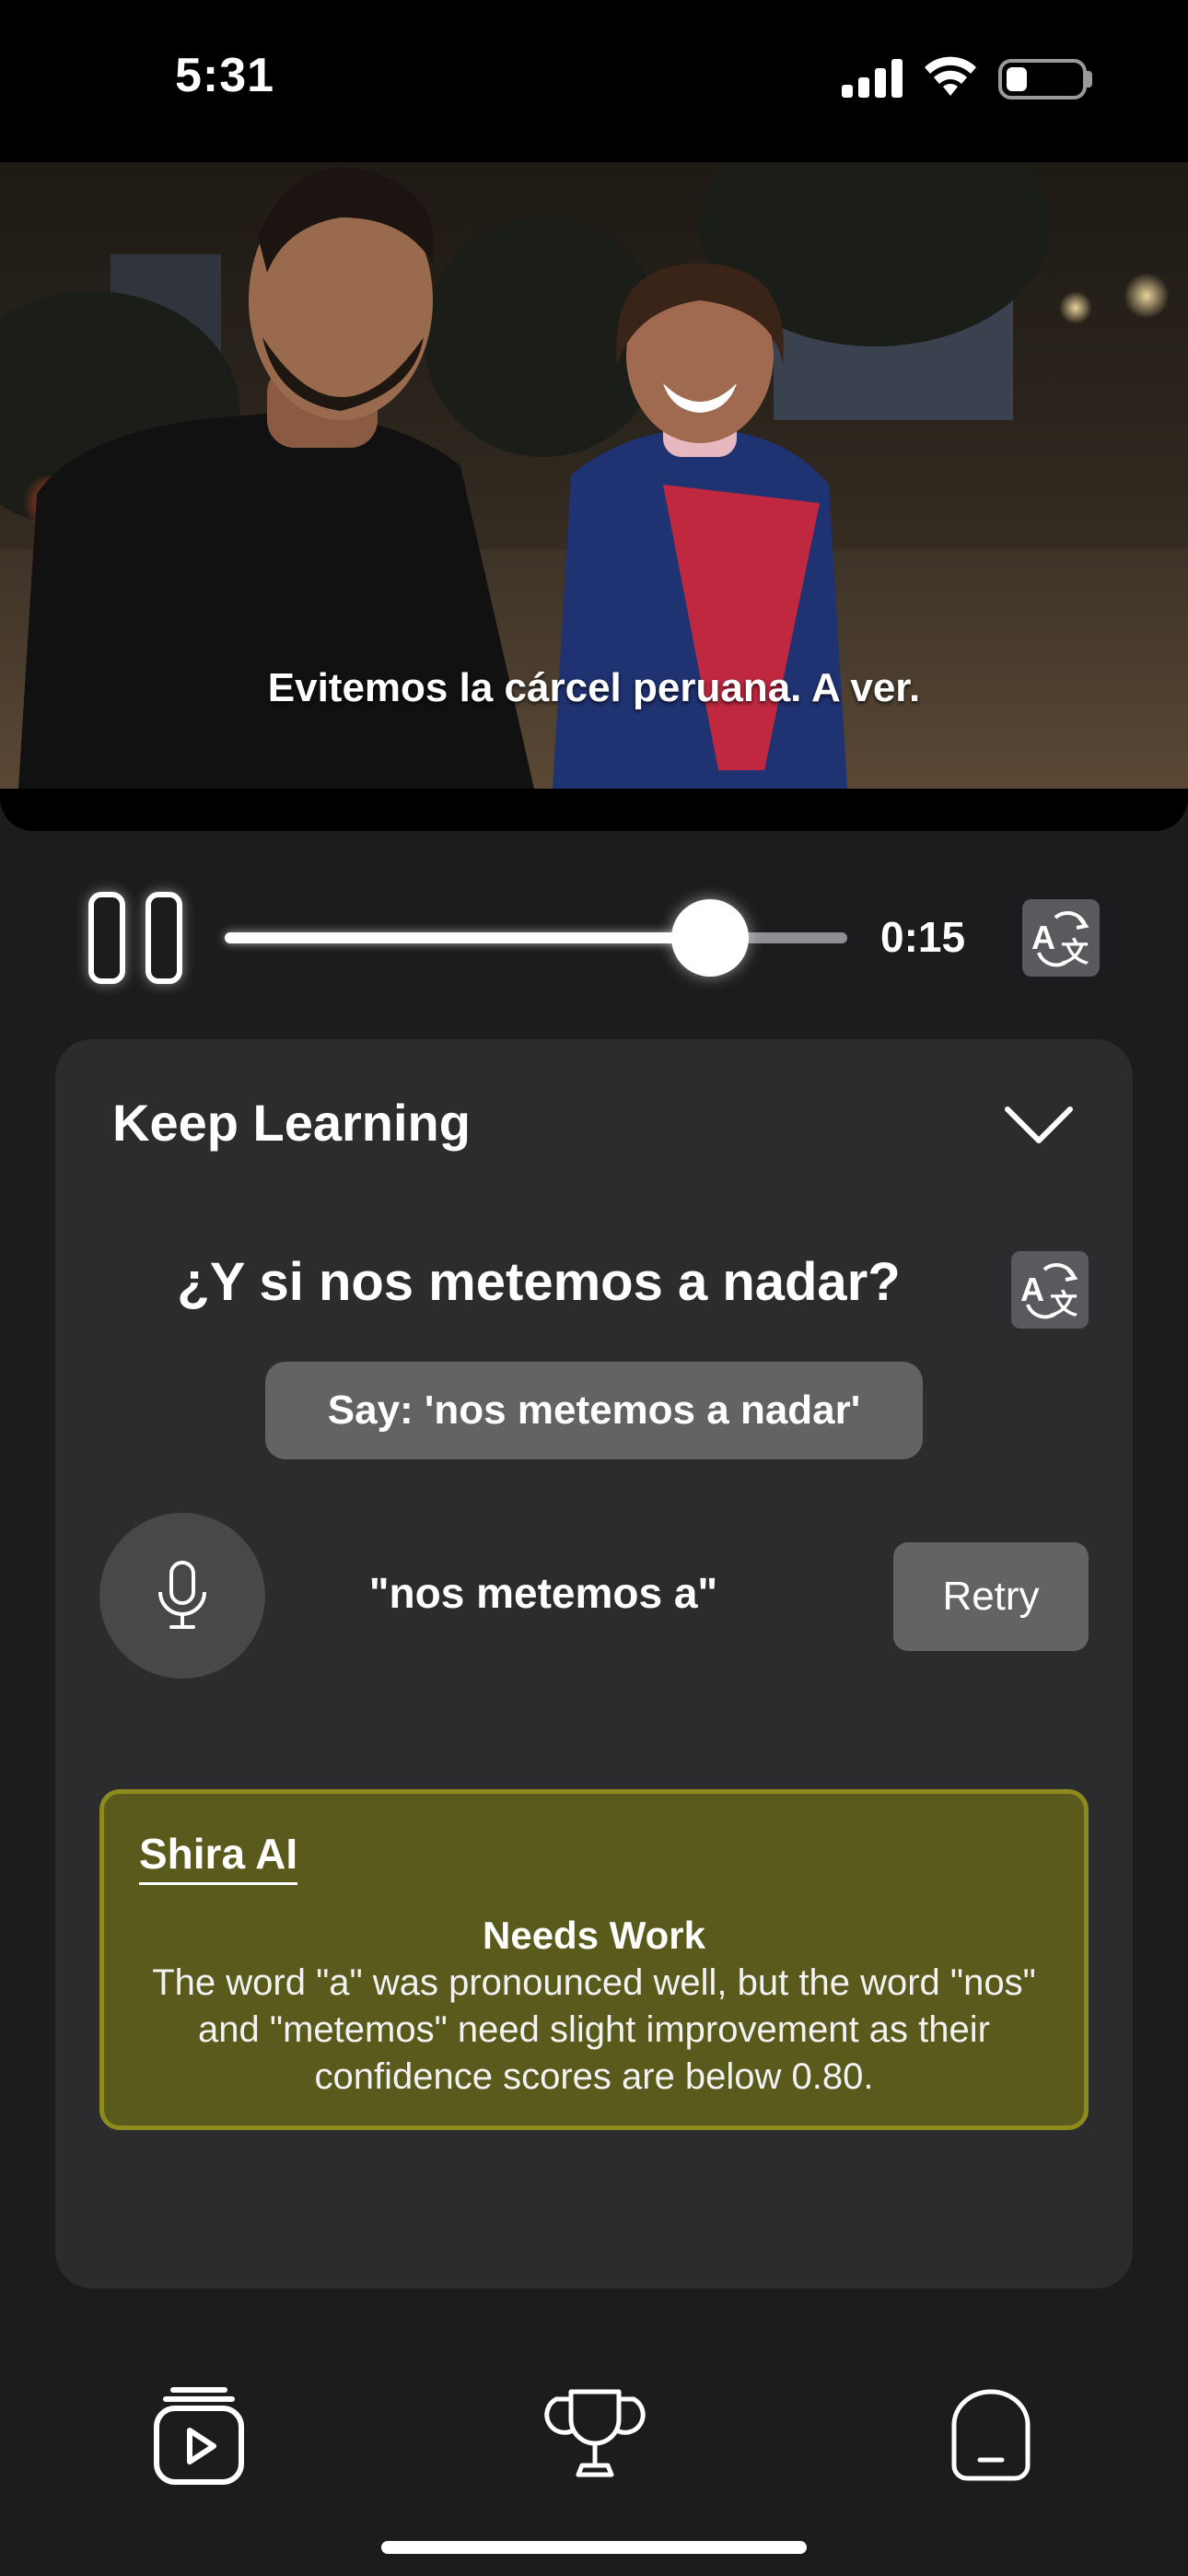 The height and width of the screenshot is (2576, 1188). I want to click on battery-icon, so click(1042, 79).